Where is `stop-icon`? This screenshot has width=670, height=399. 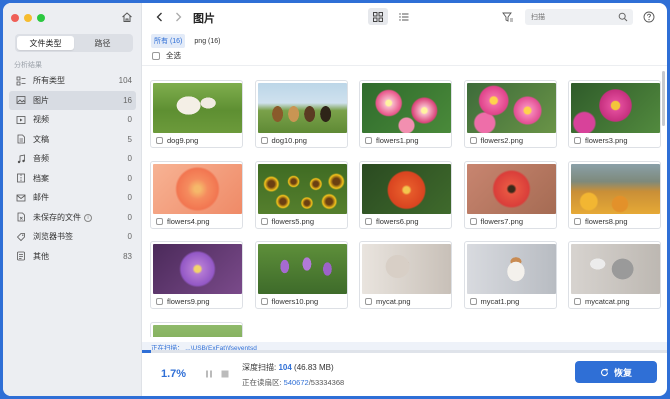
stop-icon is located at coordinates (225, 374).